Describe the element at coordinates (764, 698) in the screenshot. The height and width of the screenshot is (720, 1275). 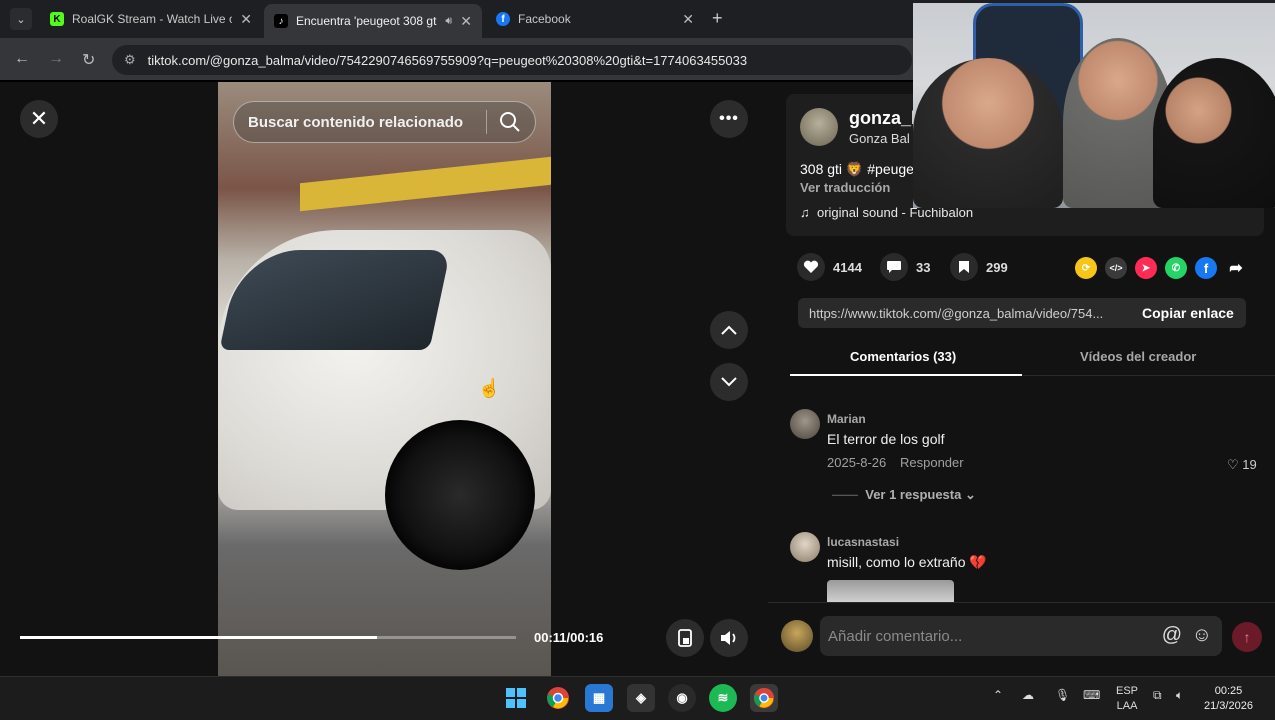
I see `chrome-active-icon` at that location.